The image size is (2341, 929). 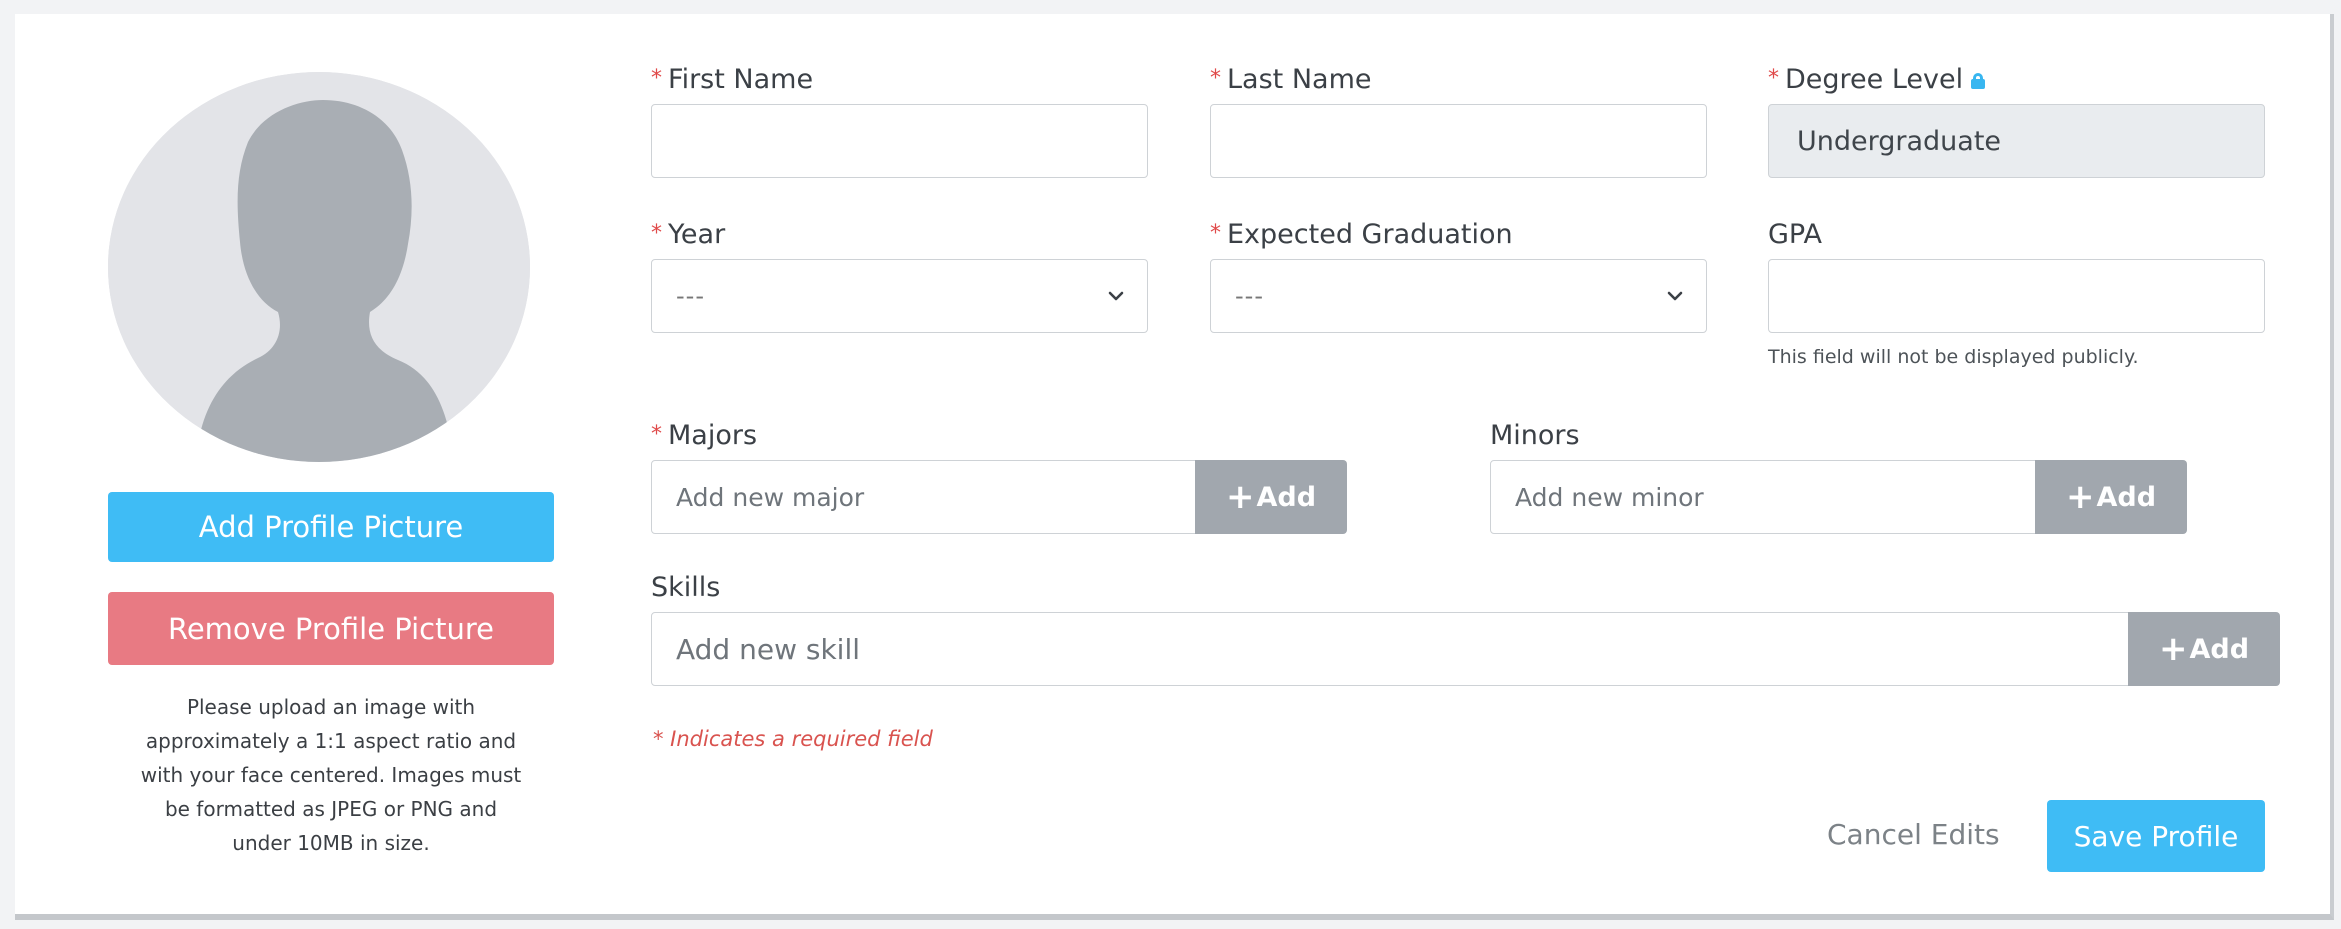 What do you see at coordinates (899, 296) in the screenshot?
I see `year-select: ---` at bounding box center [899, 296].